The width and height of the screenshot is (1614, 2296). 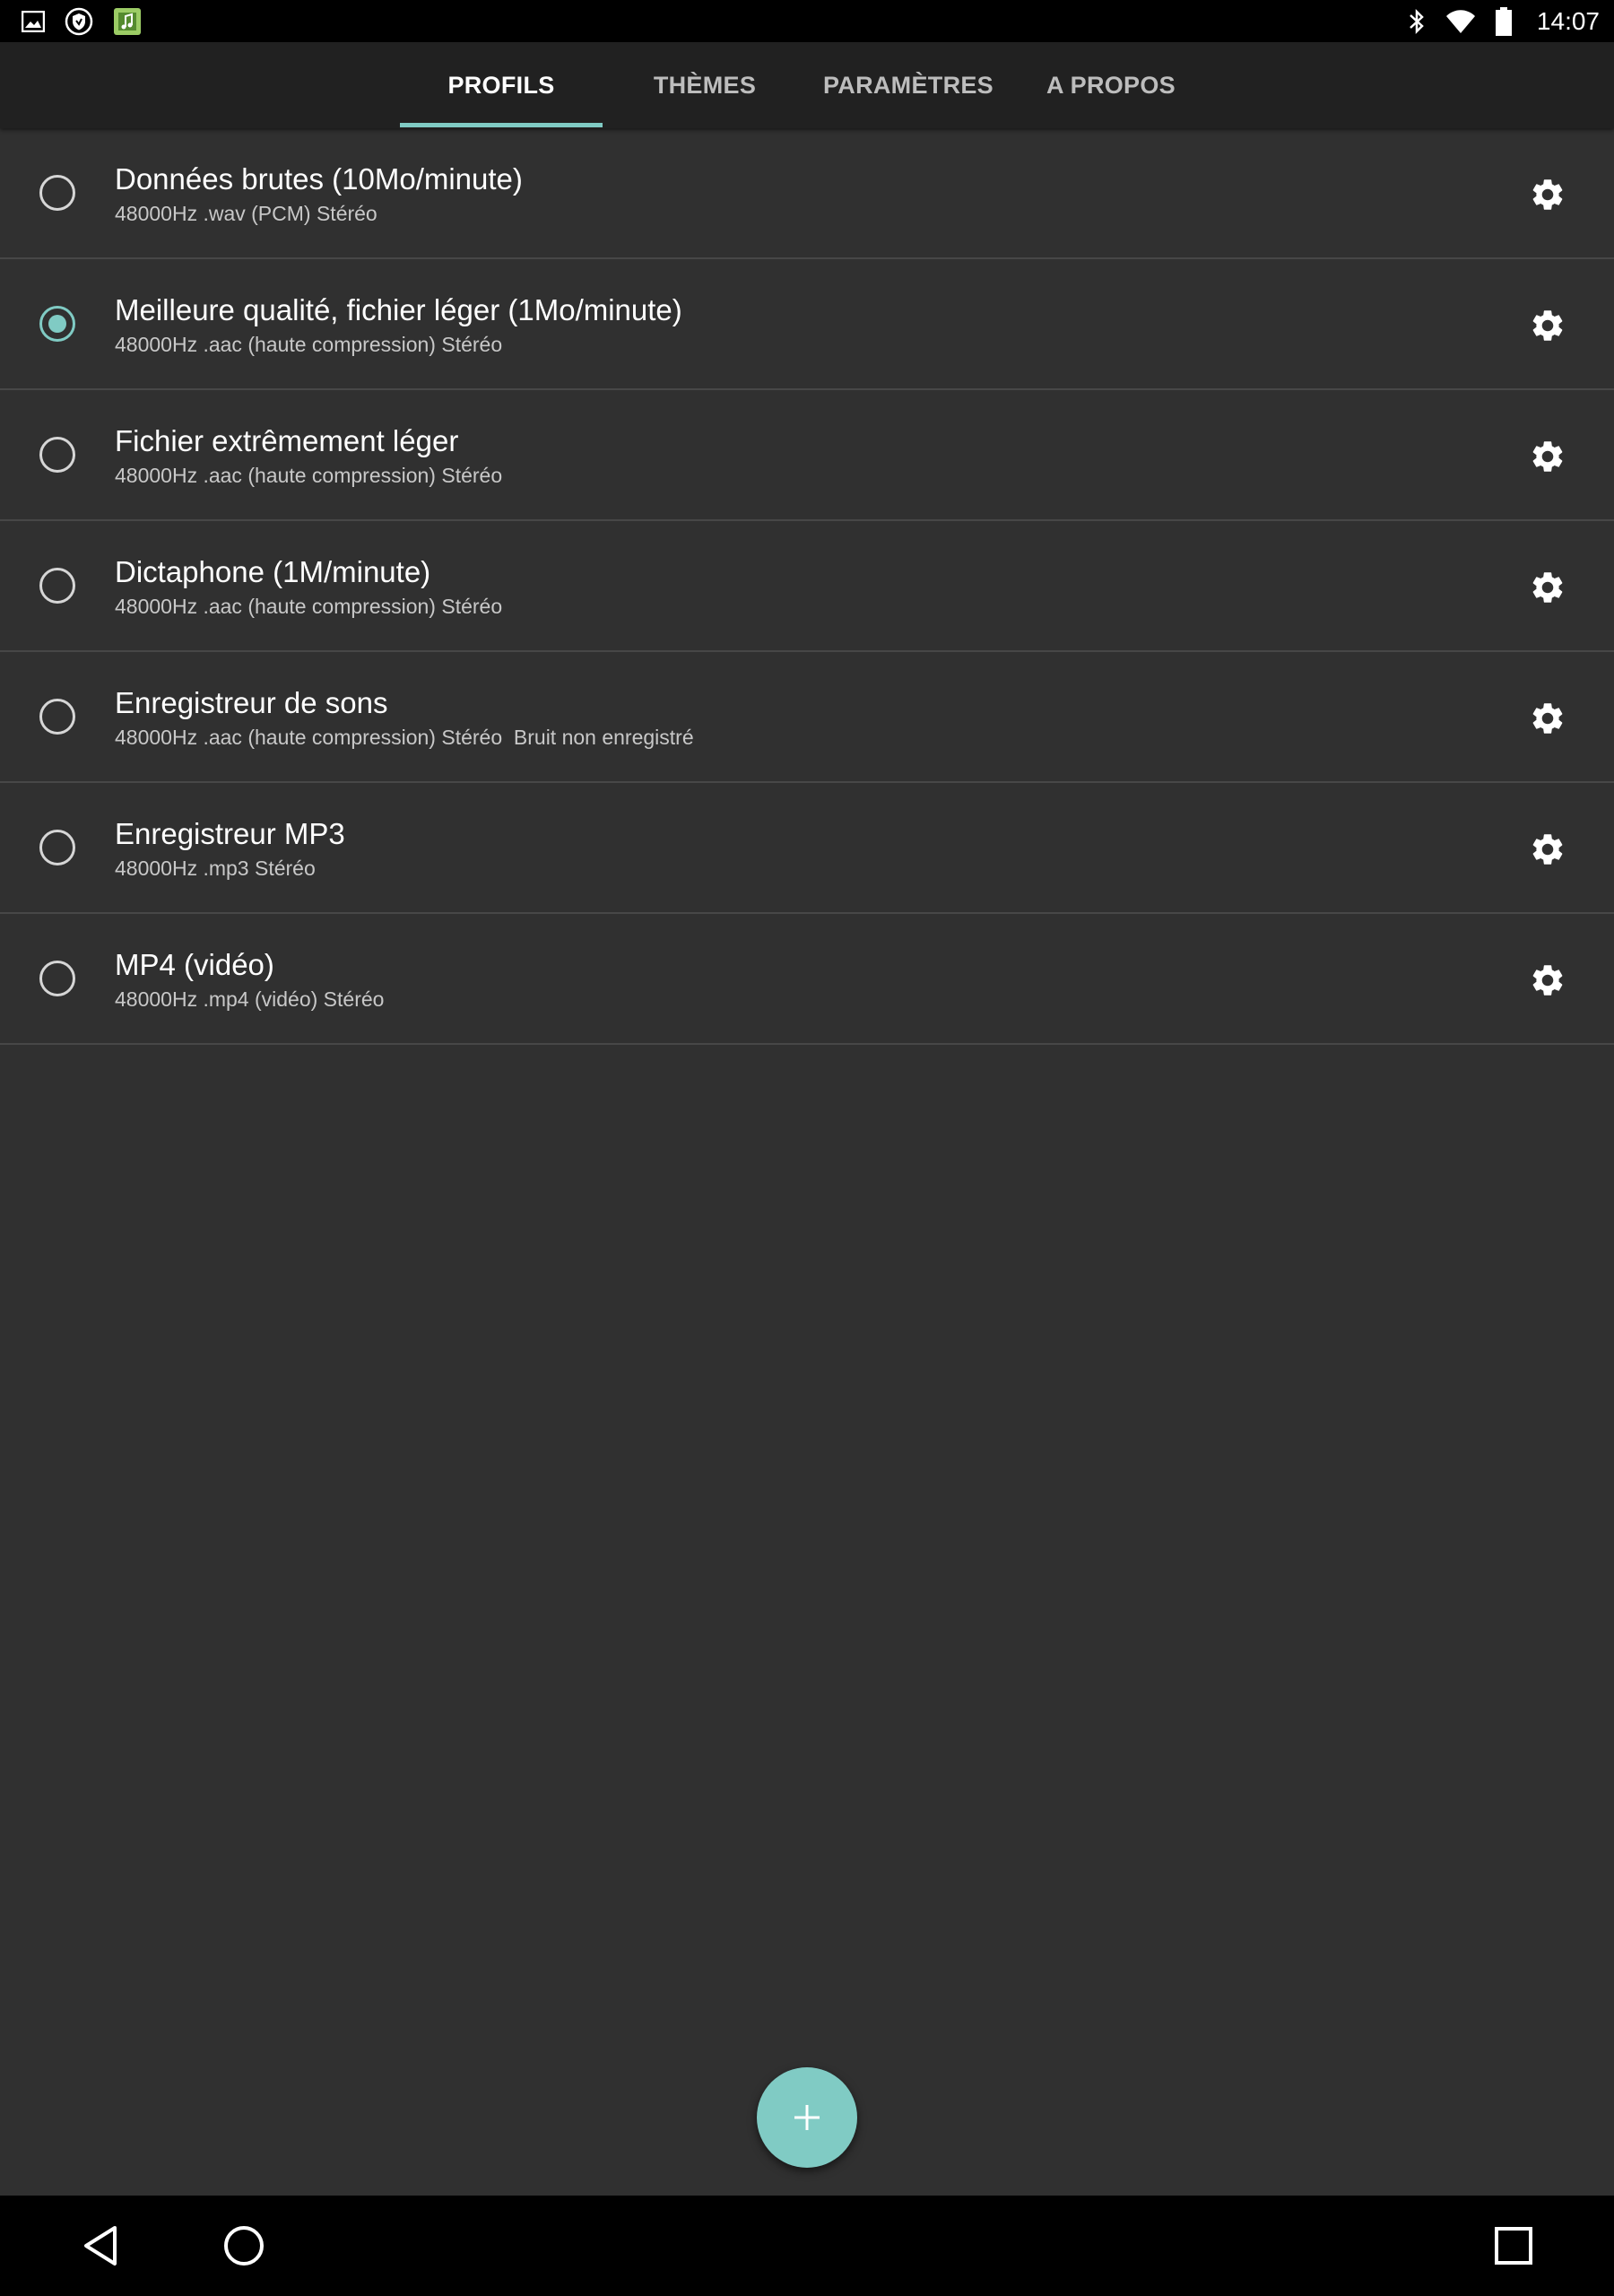 I want to click on status-right-icons: 14:07, so click(x=1504, y=21).